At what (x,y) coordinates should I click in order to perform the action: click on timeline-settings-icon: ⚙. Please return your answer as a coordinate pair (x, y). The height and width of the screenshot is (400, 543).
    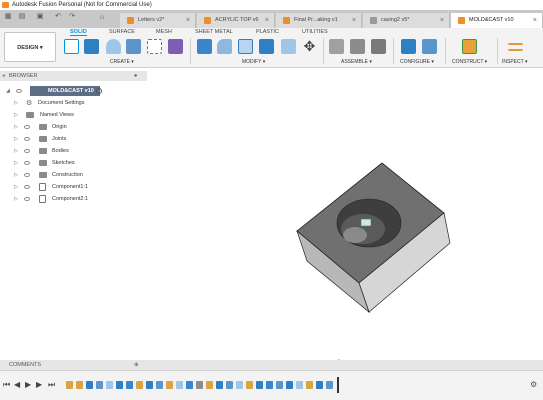
    Looking at the image, I should click on (533, 384).